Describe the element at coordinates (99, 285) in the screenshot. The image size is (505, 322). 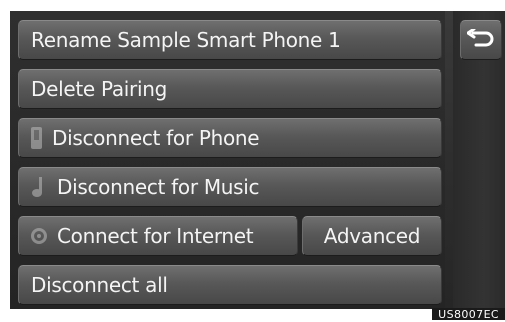
I see `disconnect-all-label: Disconnect all` at that location.